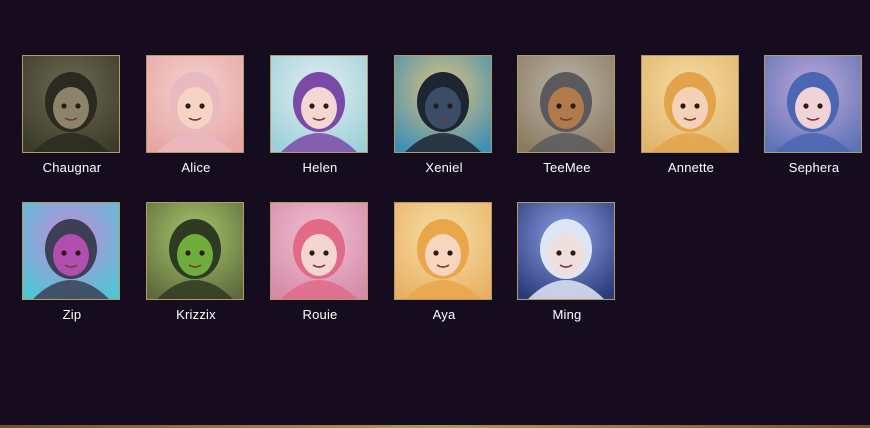 The width and height of the screenshot is (870, 428). What do you see at coordinates (72, 314) in the screenshot?
I see `hero-name: Zip` at bounding box center [72, 314].